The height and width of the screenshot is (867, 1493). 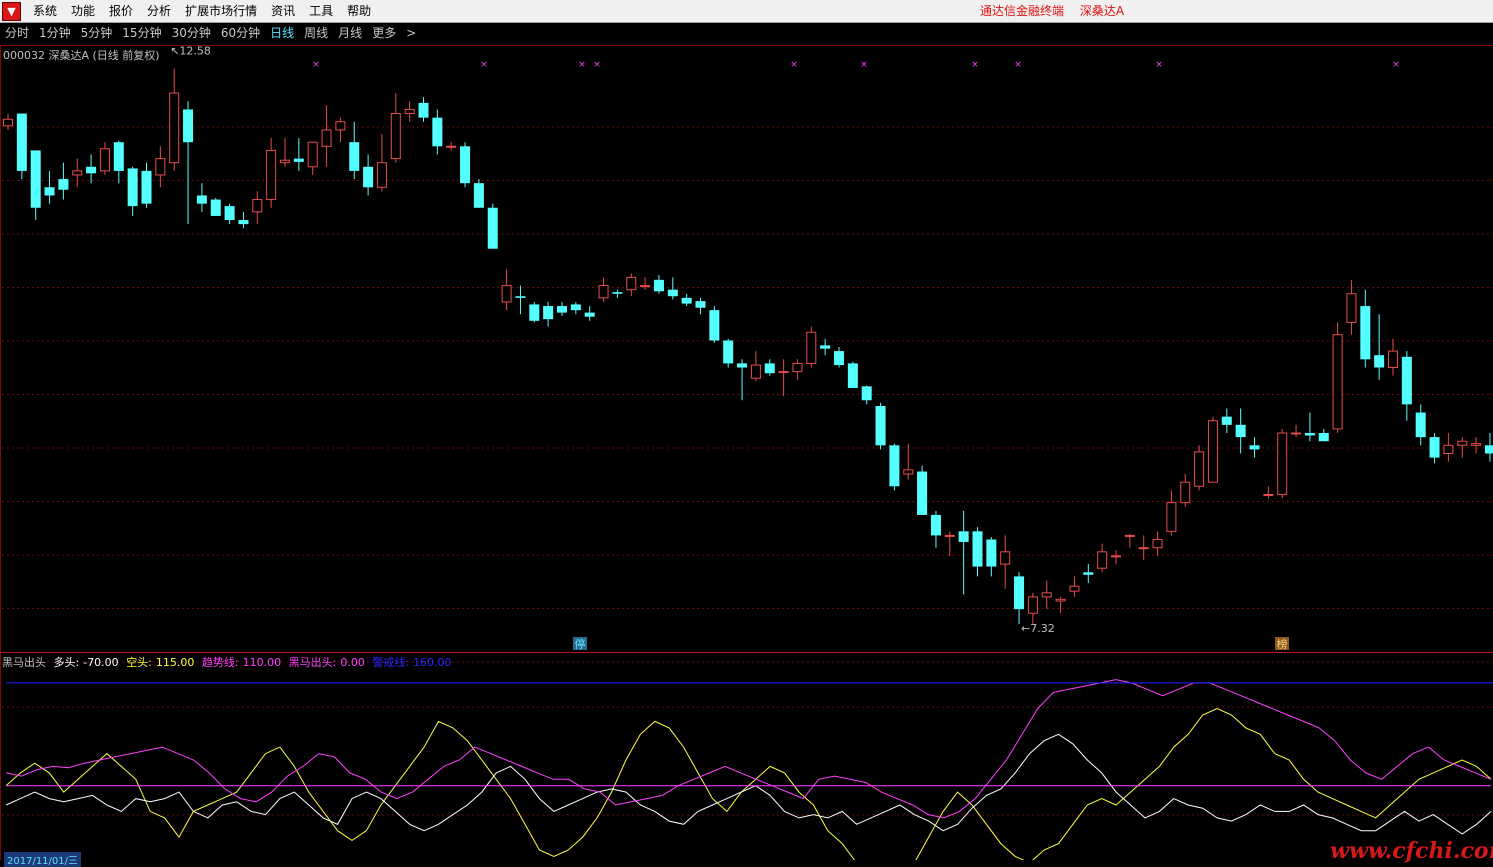 What do you see at coordinates (746, 652) in the screenshot?
I see `panel-divider` at bounding box center [746, 652].